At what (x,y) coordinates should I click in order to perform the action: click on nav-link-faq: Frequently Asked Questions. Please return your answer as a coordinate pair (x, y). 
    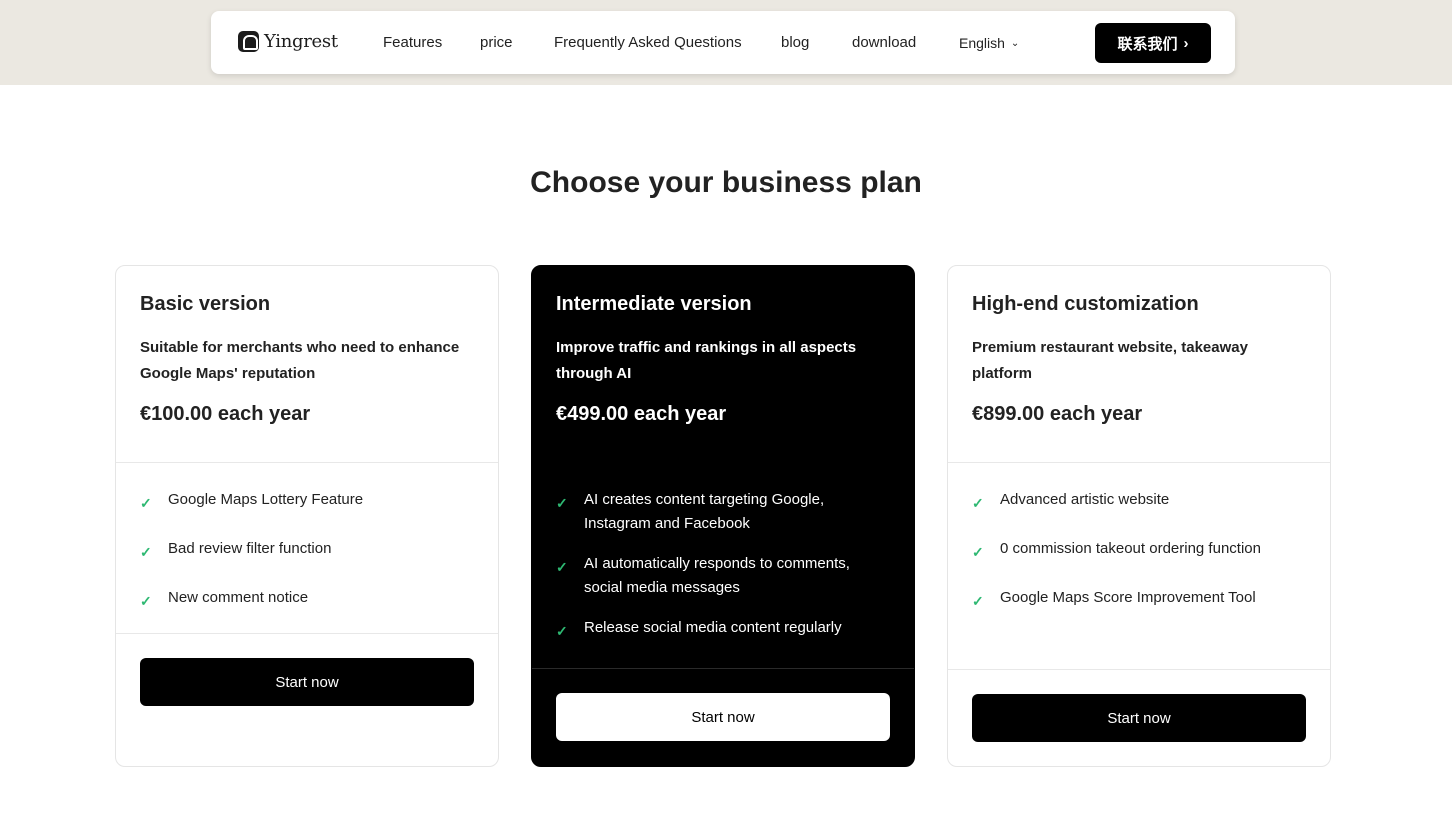
    Looking at the image, I should click on (648, 42).